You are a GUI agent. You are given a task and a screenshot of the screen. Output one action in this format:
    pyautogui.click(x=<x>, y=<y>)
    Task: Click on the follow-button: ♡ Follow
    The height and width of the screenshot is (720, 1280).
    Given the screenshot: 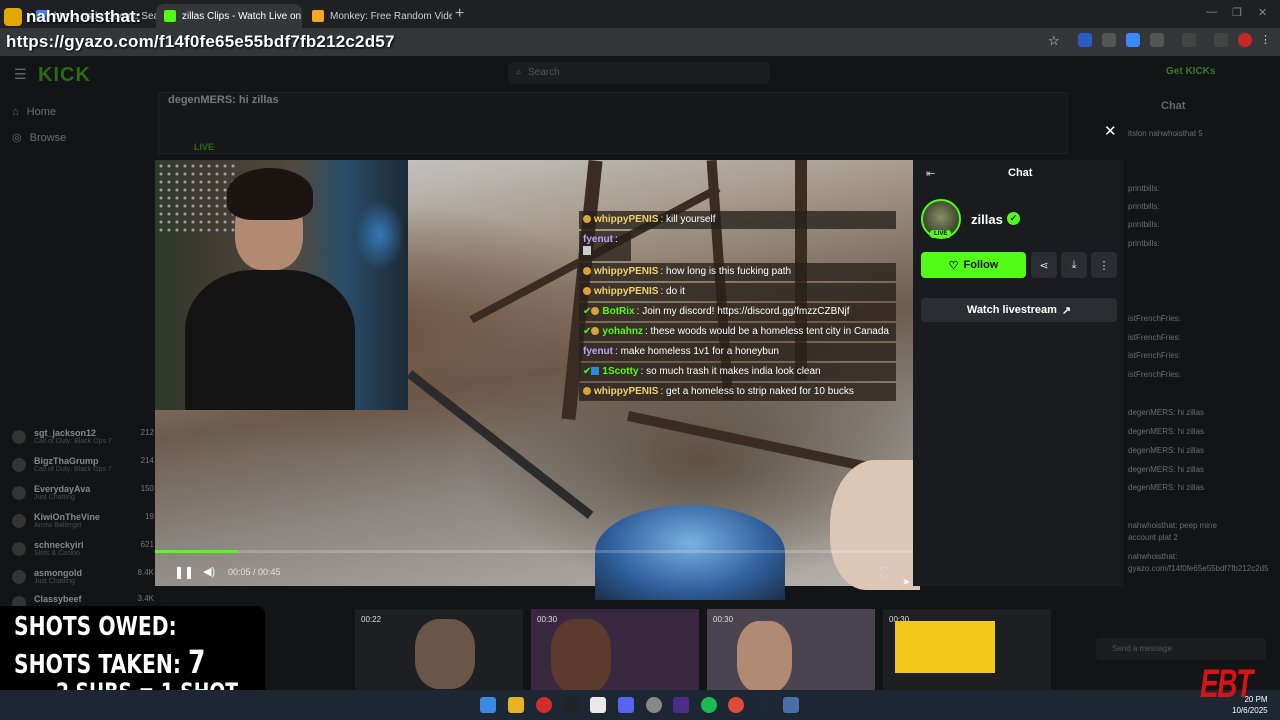 What is the action you would take?
    pyautogui.click(x=973, y=265)
    